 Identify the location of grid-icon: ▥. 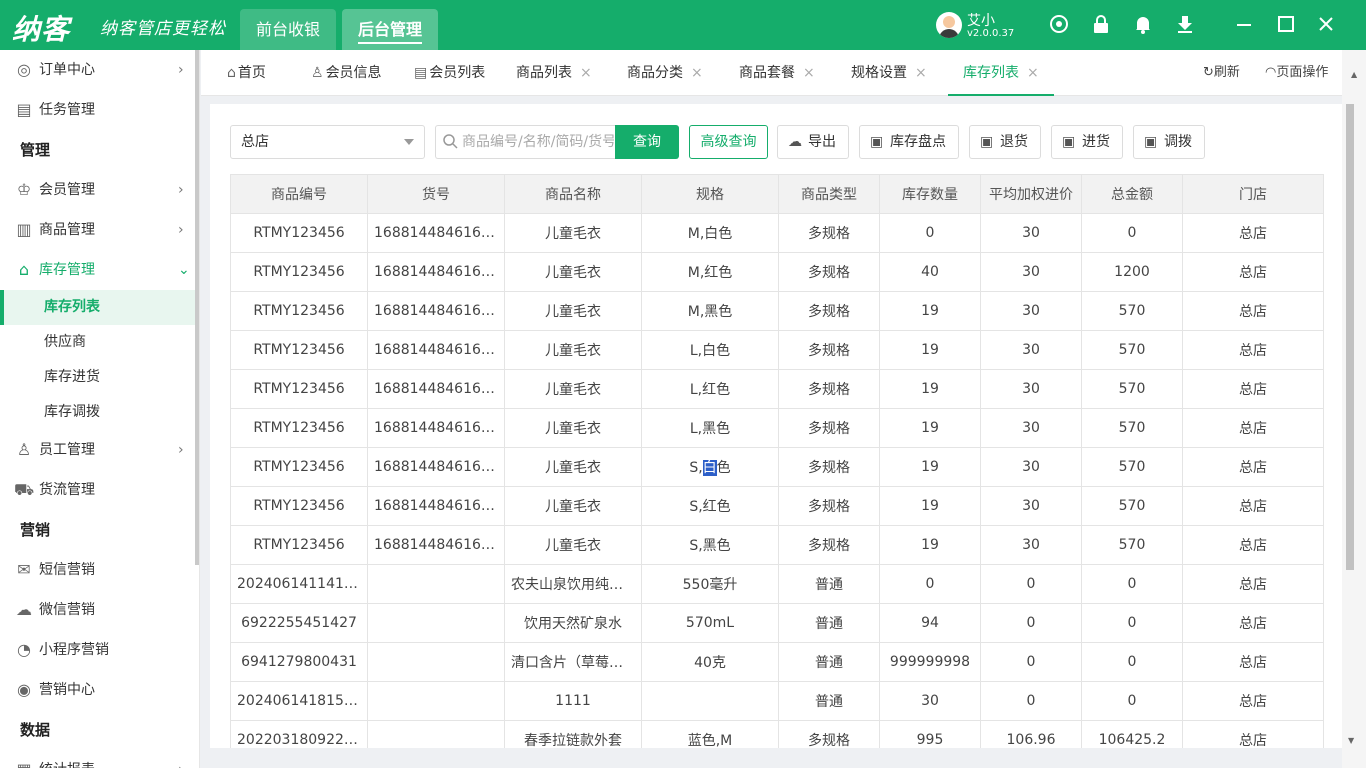
(24, 229).